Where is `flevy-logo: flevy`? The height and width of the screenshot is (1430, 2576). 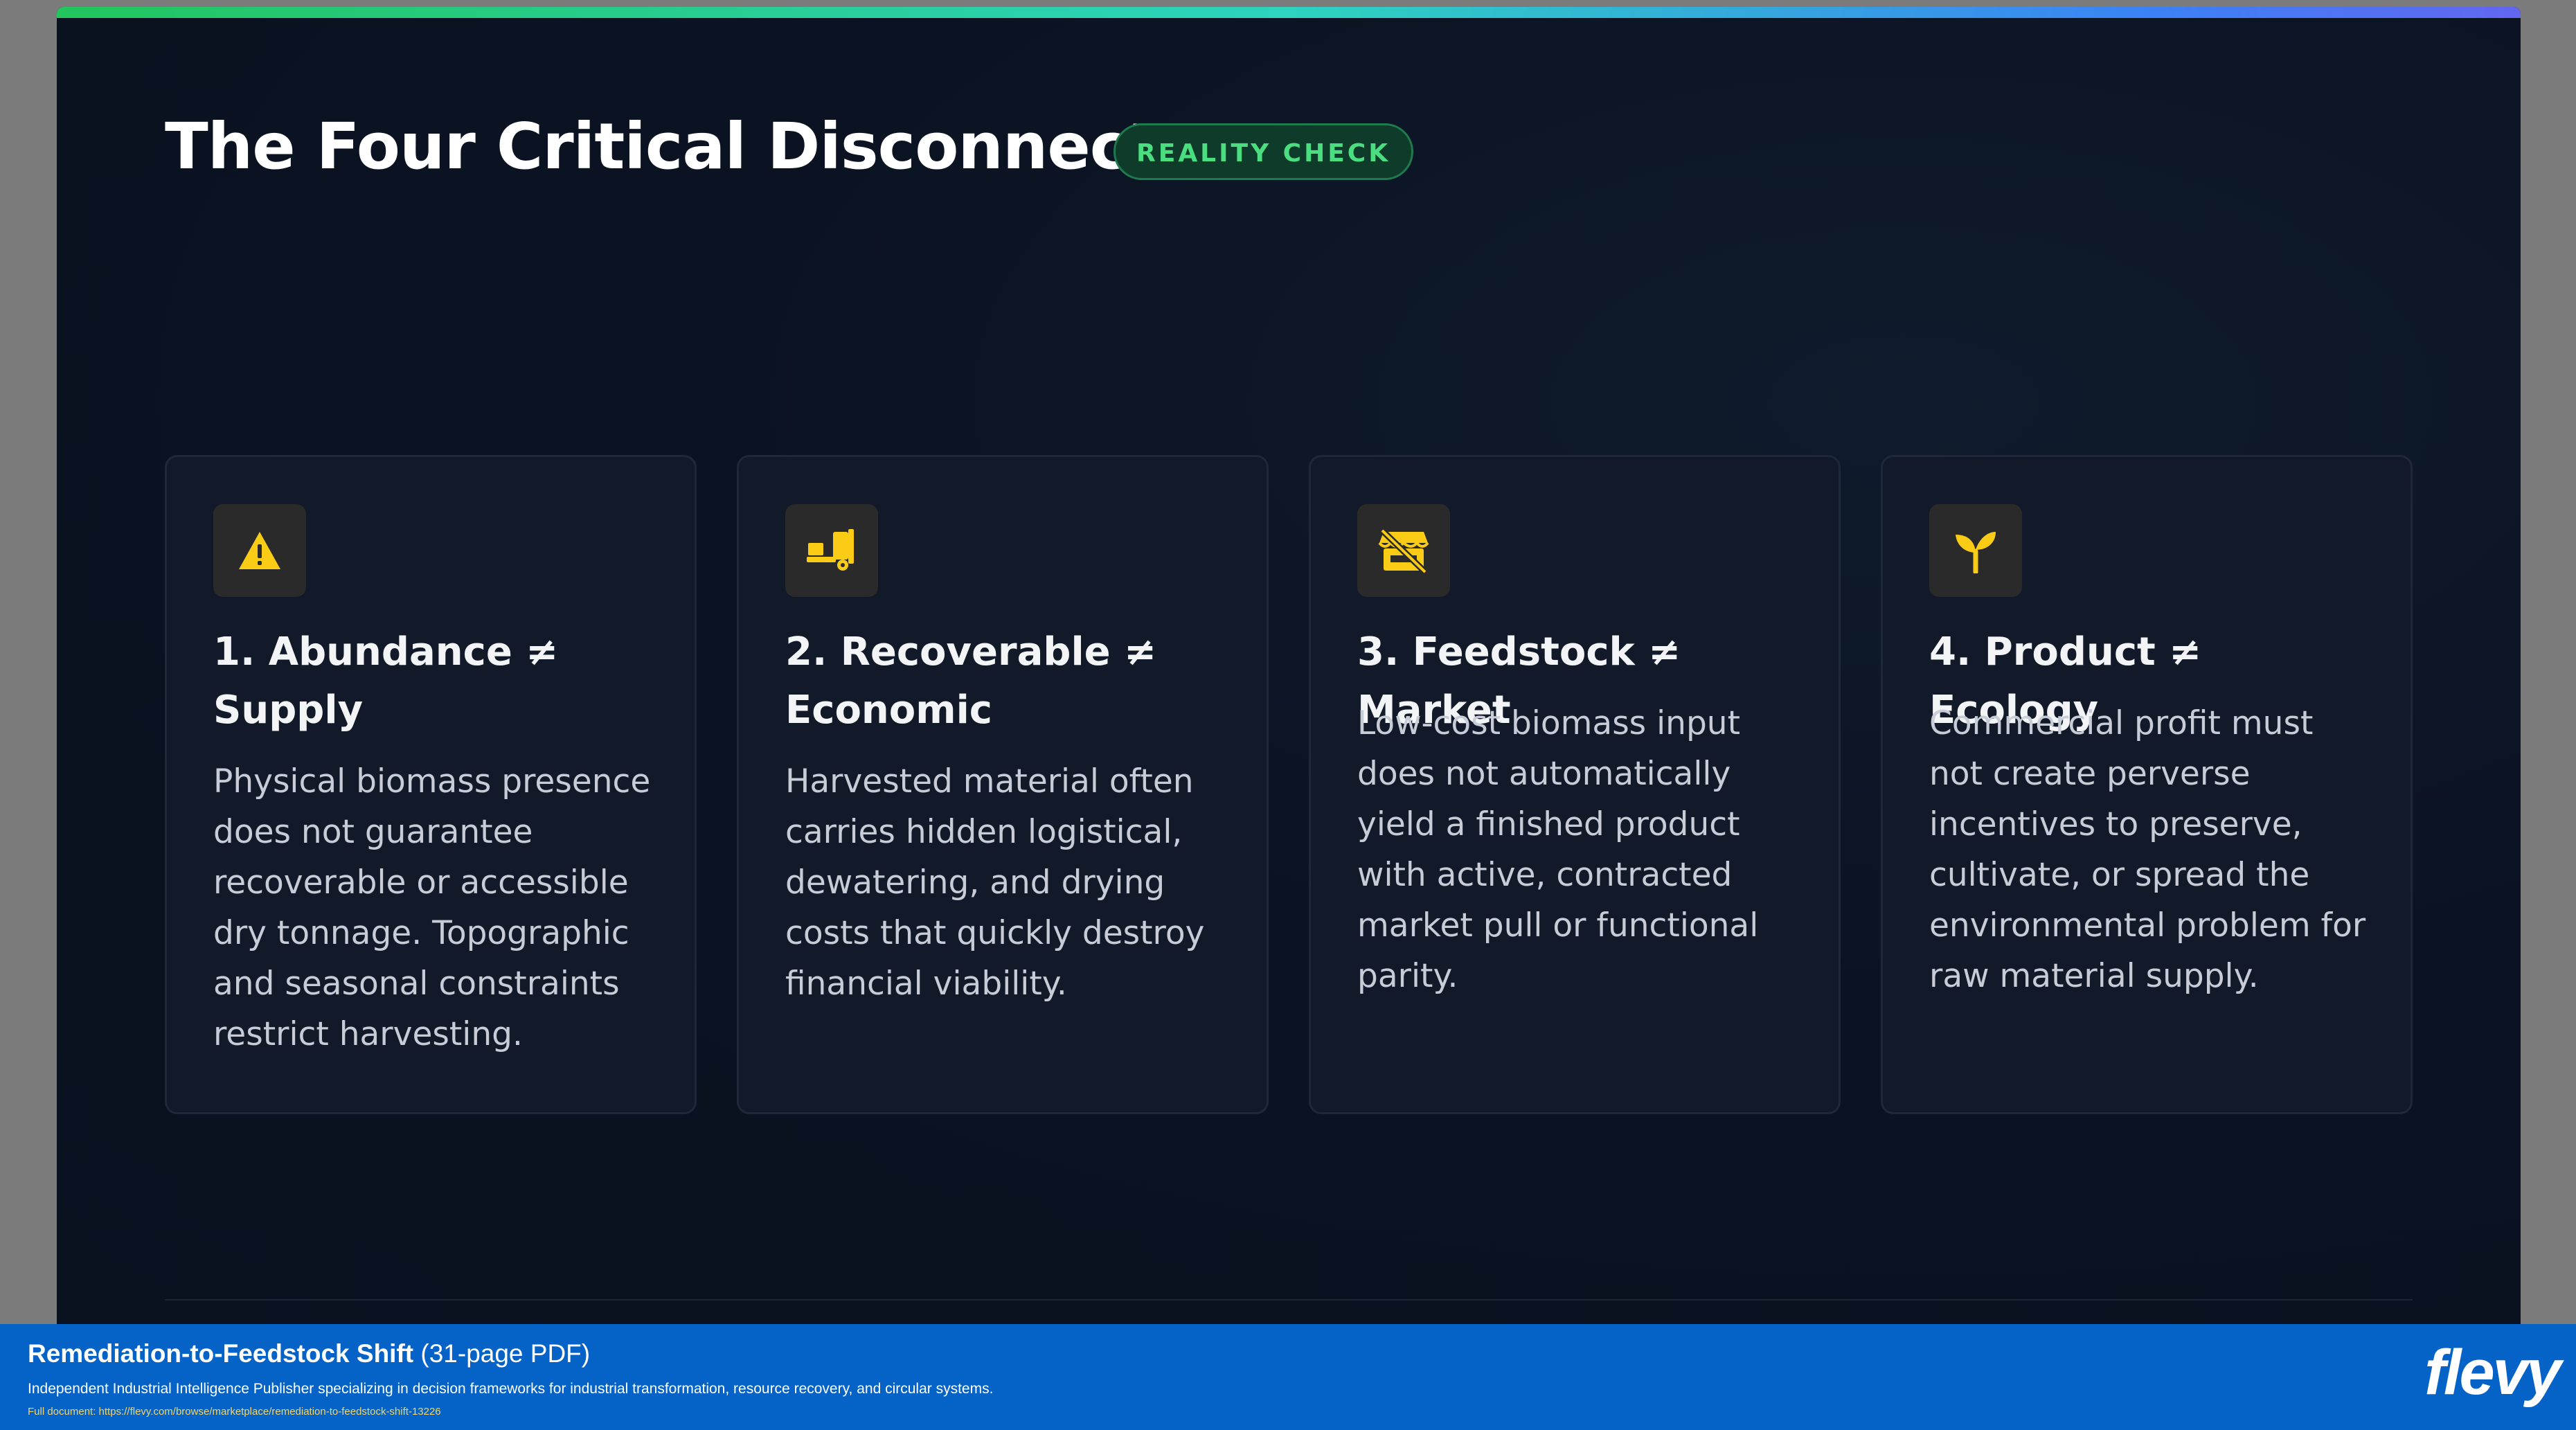
flevy-logo: flevy is located at coordinates (2492, 1373).